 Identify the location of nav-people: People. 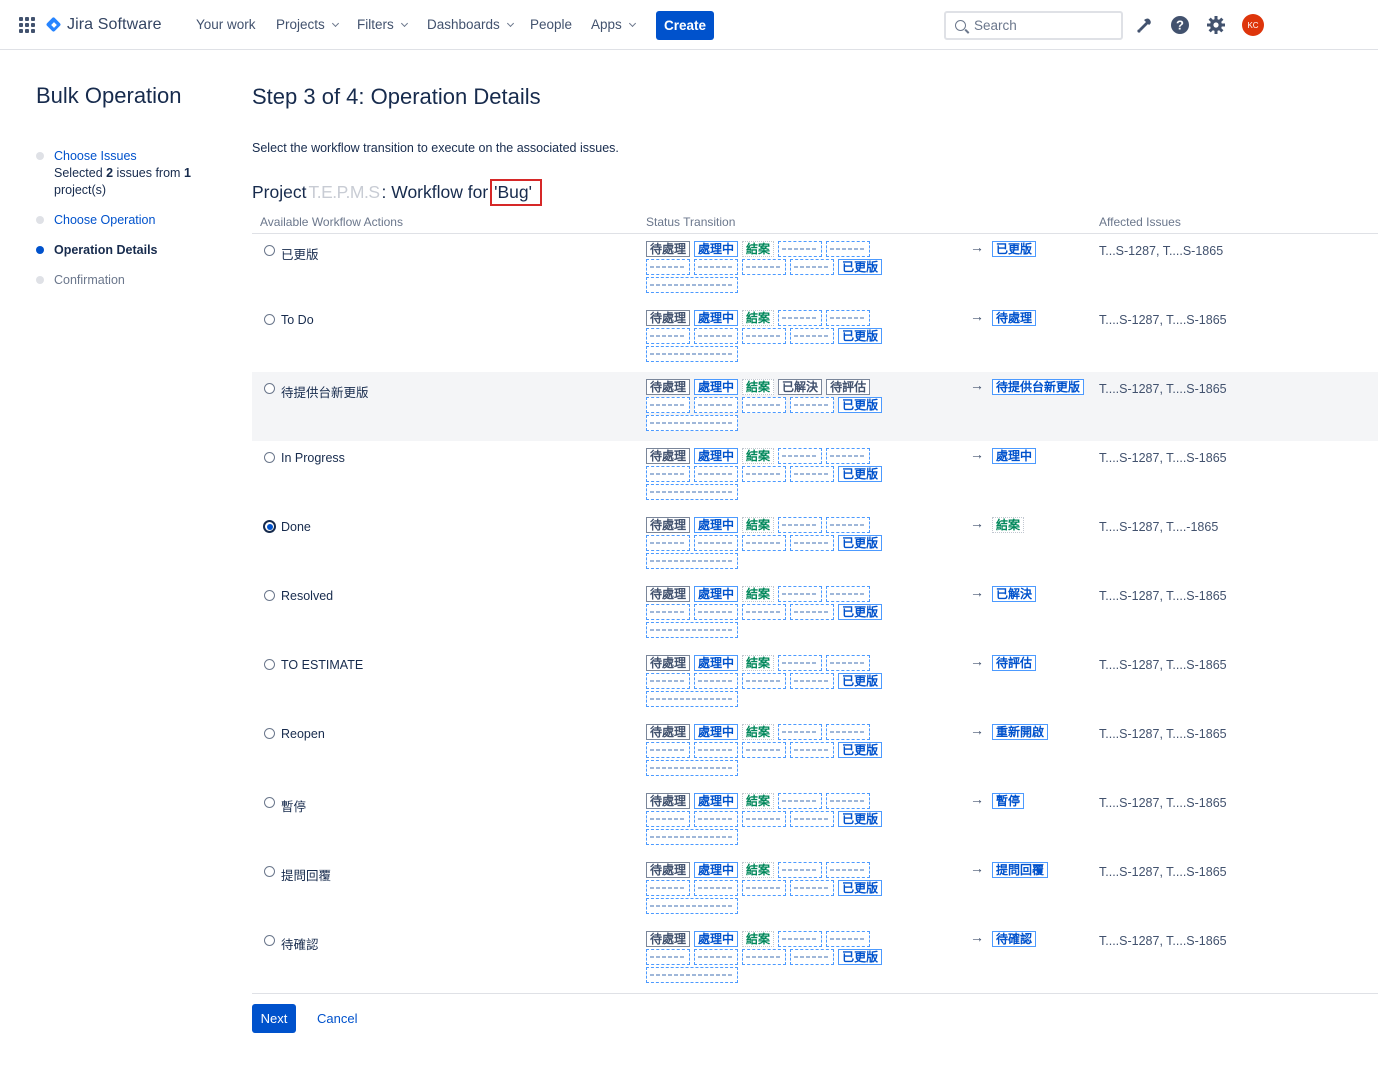
(551, 24).